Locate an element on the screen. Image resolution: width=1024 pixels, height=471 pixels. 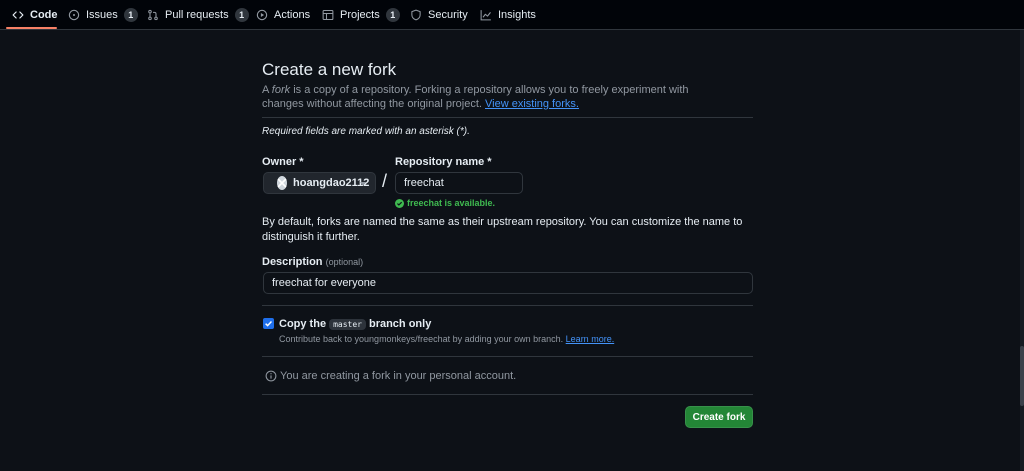
owner-name: hoangdao2112 is located at coordinates (331, 183).